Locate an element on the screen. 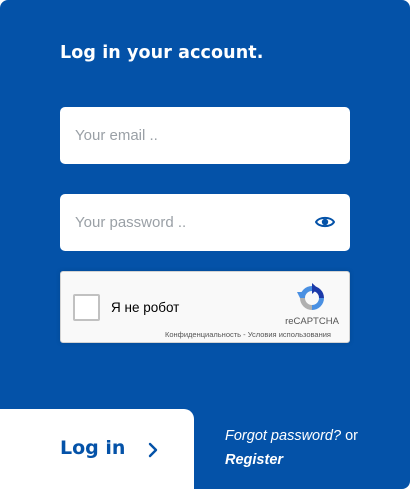 Image resolution: width=410 pixels, height=489 pixels. chevron-right-icon is located at coordinates (153, 450).